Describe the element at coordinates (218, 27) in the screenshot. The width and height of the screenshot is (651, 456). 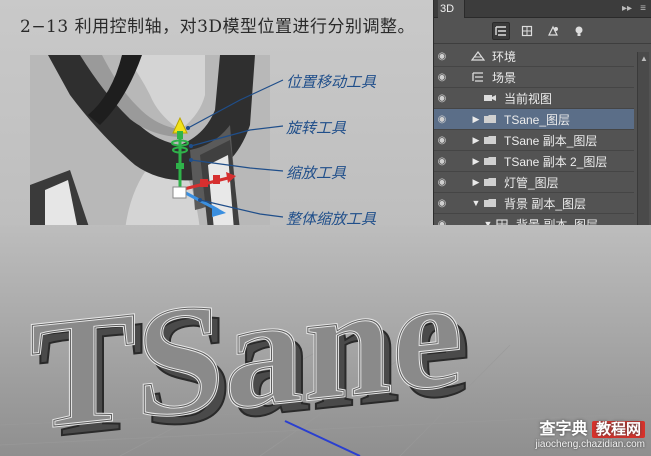
I see `figure-caption: 2−13 利用控制轴，对3D模型位置进行分别调整。` at that location.